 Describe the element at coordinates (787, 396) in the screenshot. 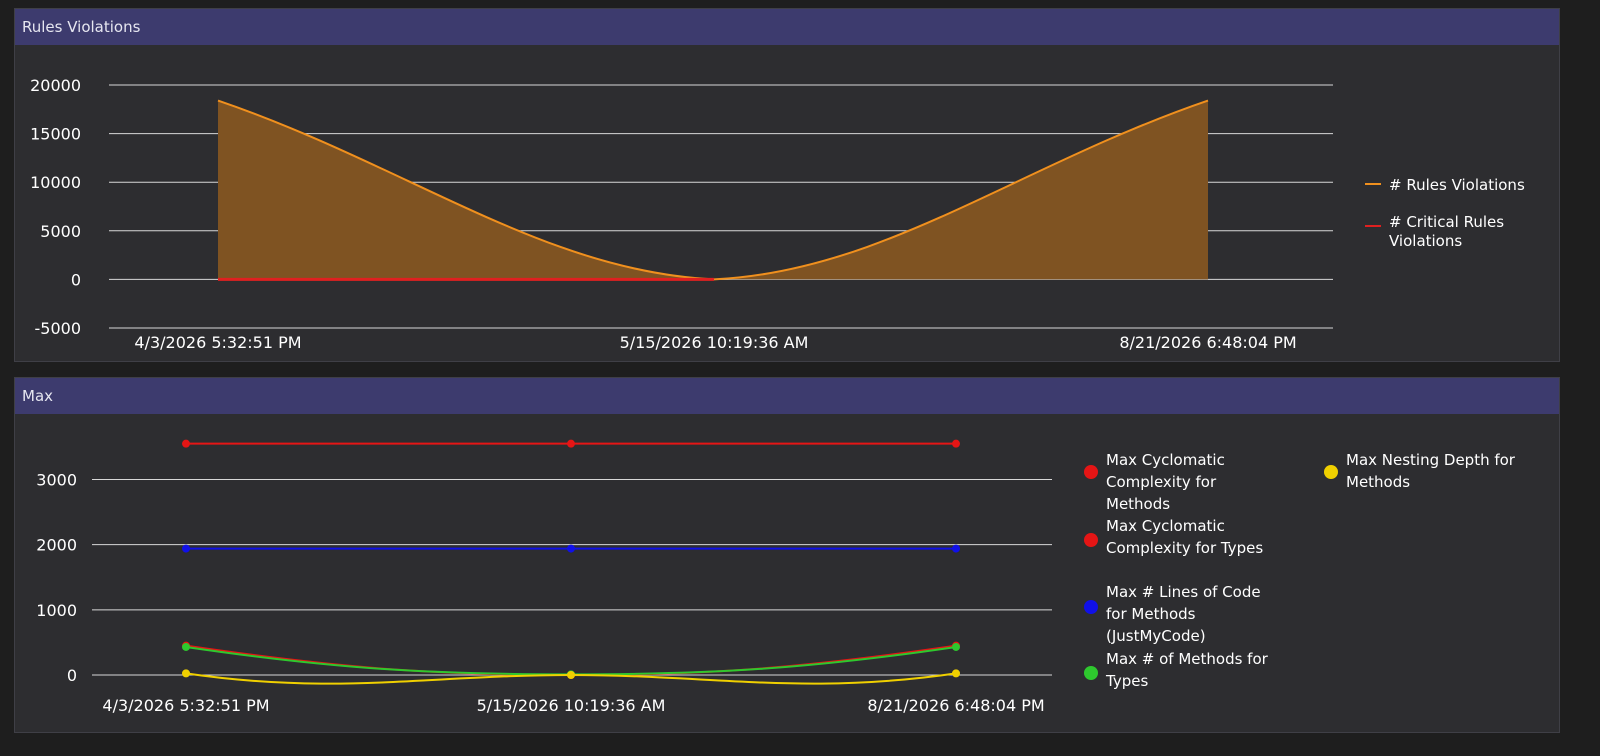

I see `max-panel-title: Max` at that location.